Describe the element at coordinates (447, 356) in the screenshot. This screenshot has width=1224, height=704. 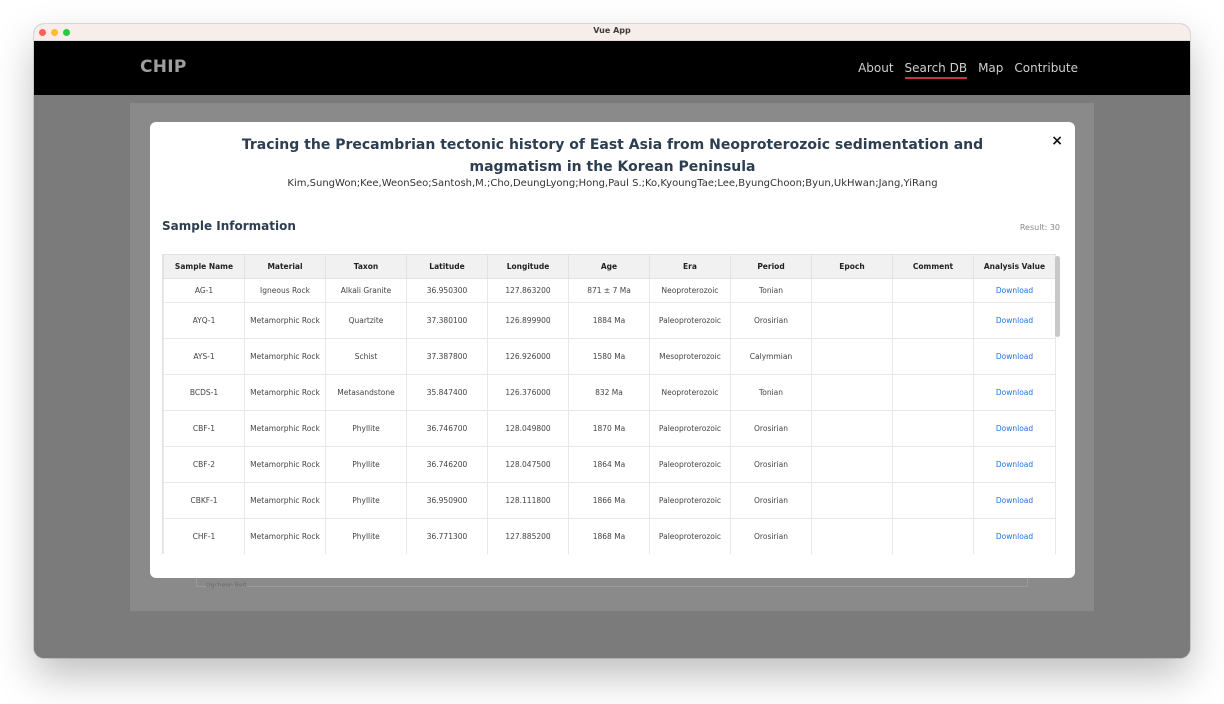
I see `cell-latitude: 37.387800` at that location.